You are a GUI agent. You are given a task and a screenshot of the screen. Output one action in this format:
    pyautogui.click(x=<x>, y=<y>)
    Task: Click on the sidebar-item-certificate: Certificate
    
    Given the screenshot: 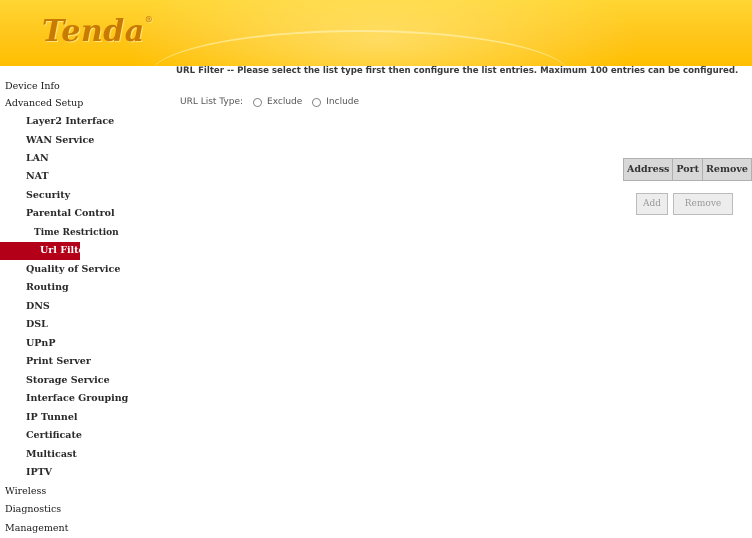 What is the action you would take?
    pyautogui.click(x=54, y=436)
    